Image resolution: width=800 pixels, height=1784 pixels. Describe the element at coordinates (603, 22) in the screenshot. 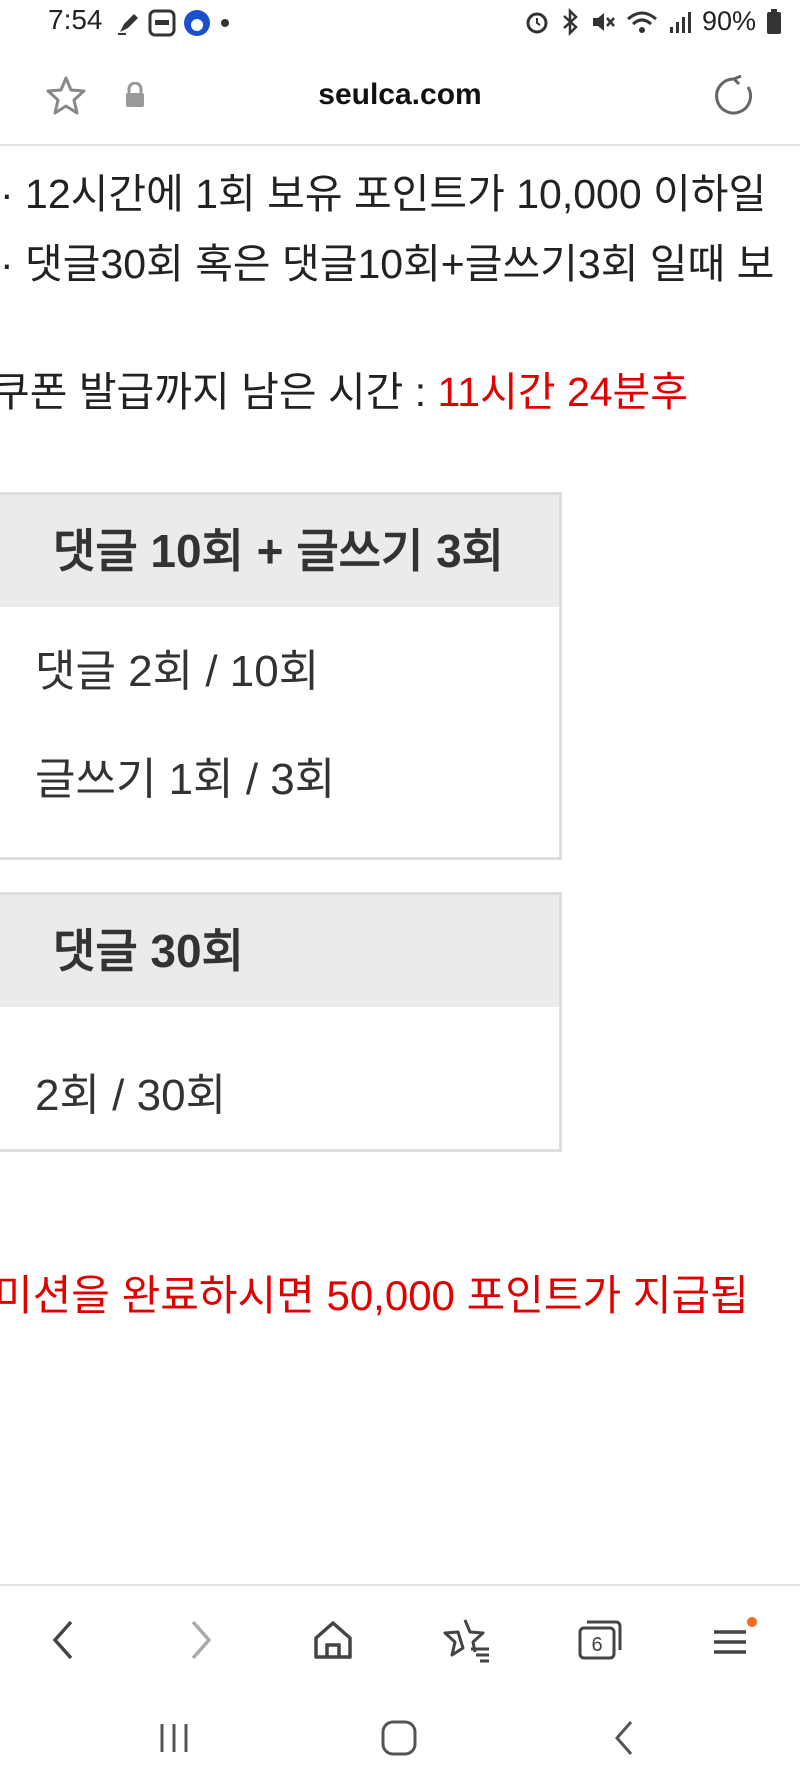

I see `mute-icon` at that location.